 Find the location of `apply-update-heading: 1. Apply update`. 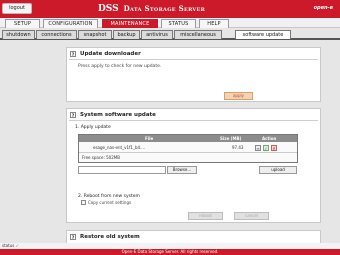

apply-update-heading: 1. Apply update is located at coordinates (93, 127).